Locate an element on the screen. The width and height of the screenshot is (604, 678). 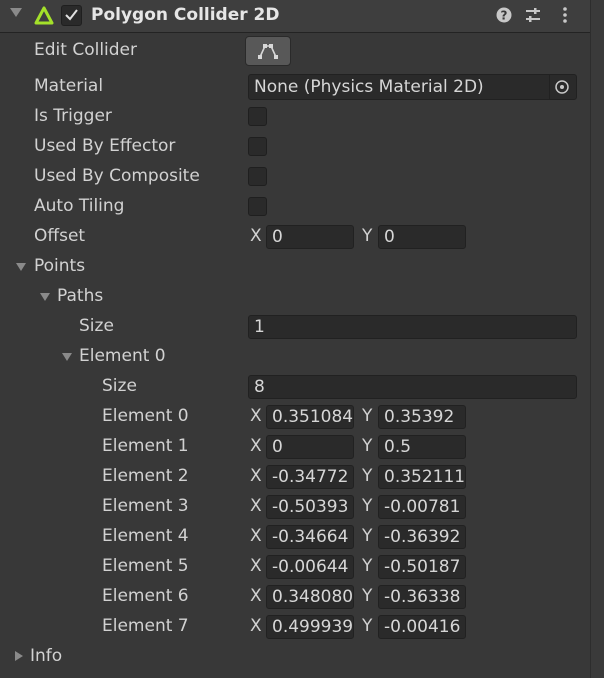
inspector-scrollbar is located at coordinates (597, 339).